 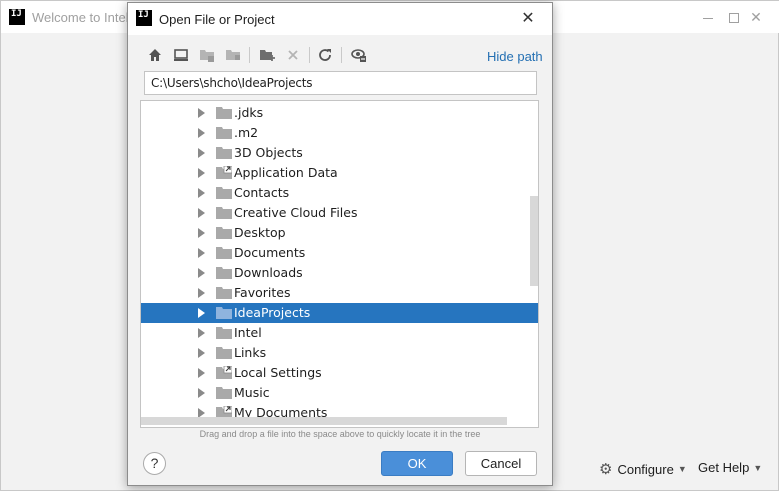 I want to click on show-hidden-icon, so click(x=358, y=55).